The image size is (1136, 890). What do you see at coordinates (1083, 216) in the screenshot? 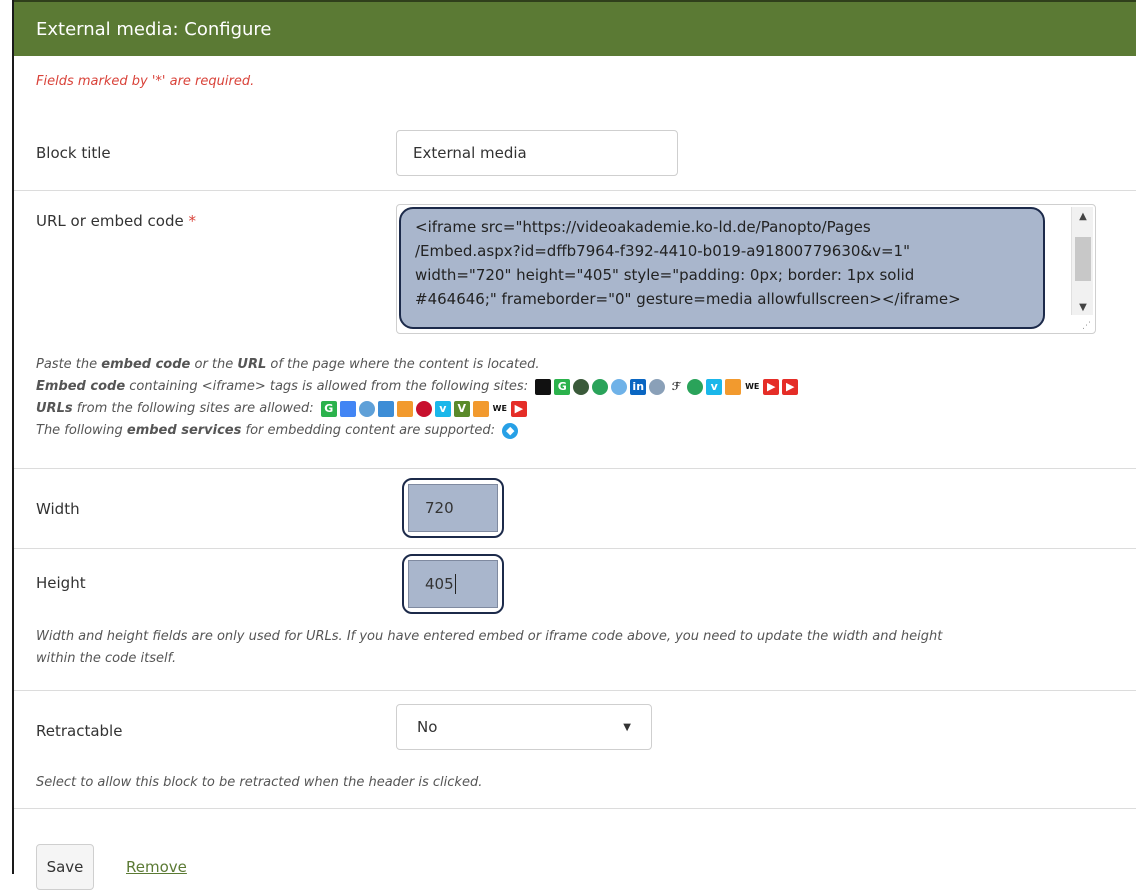
I see `scroll-up-icon: ▲` at bounding box center [1083, 216].